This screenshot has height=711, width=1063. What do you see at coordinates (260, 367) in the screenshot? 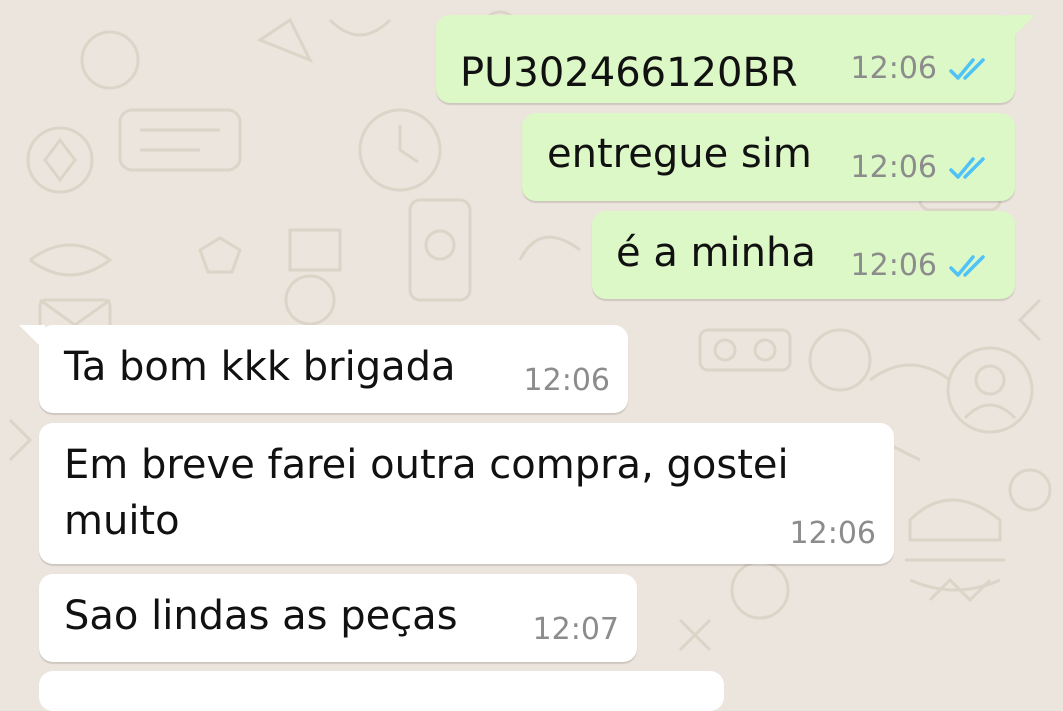
I see `message-text: Ta bom kkk brigada` at bounding box center [260, 367].